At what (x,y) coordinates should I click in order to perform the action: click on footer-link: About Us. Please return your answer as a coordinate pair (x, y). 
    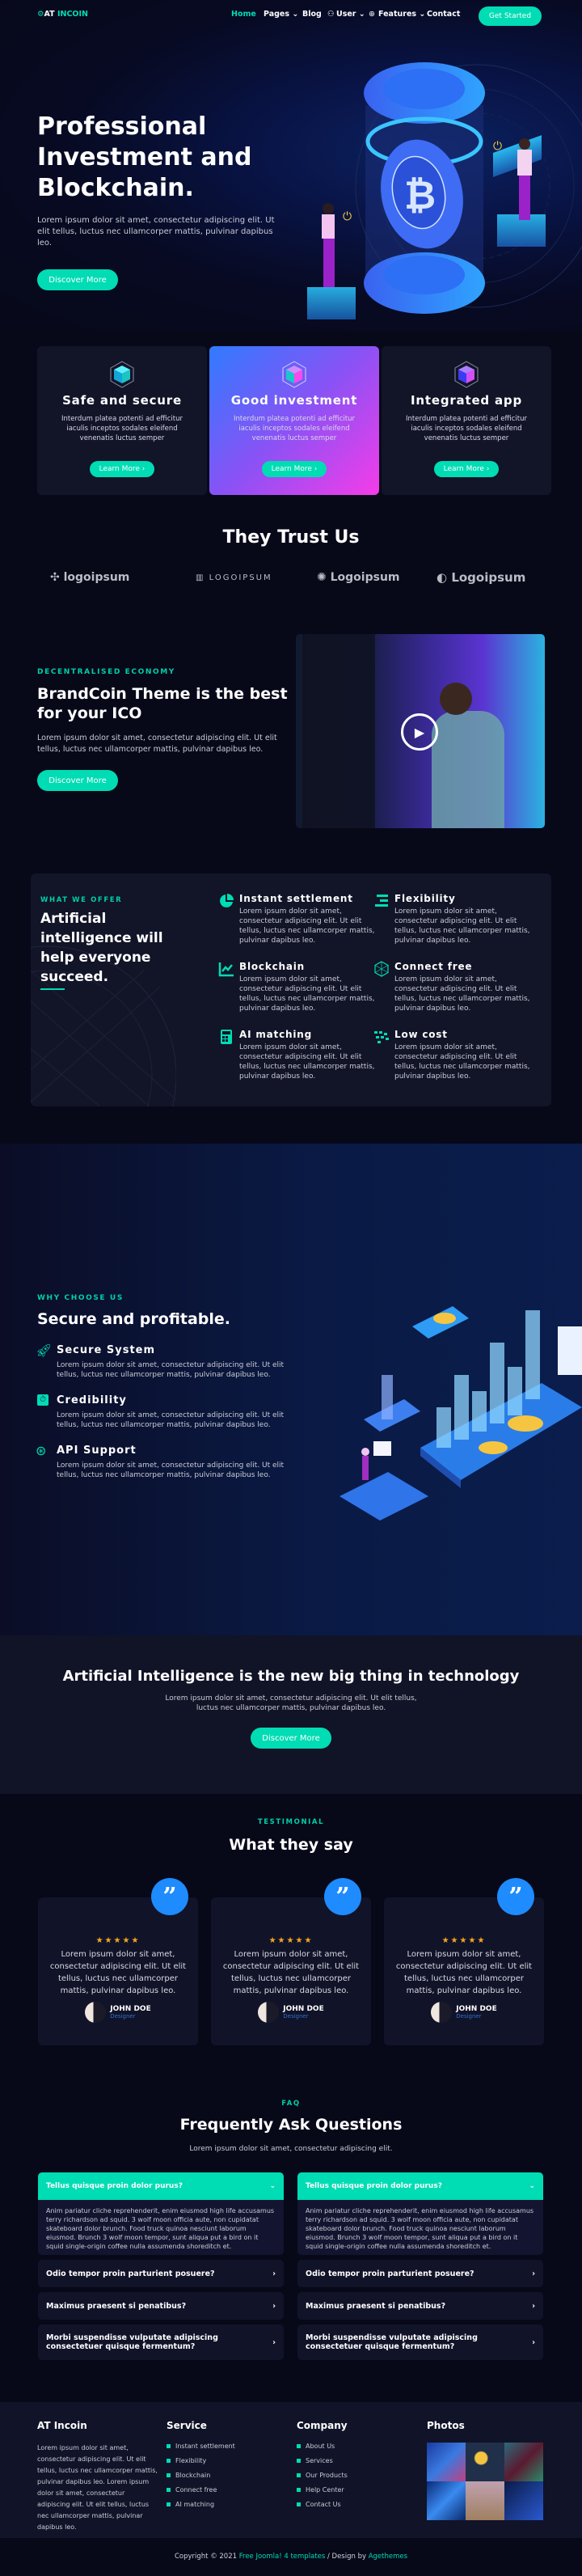
    Looking at the image, I should click on (322, 2447).